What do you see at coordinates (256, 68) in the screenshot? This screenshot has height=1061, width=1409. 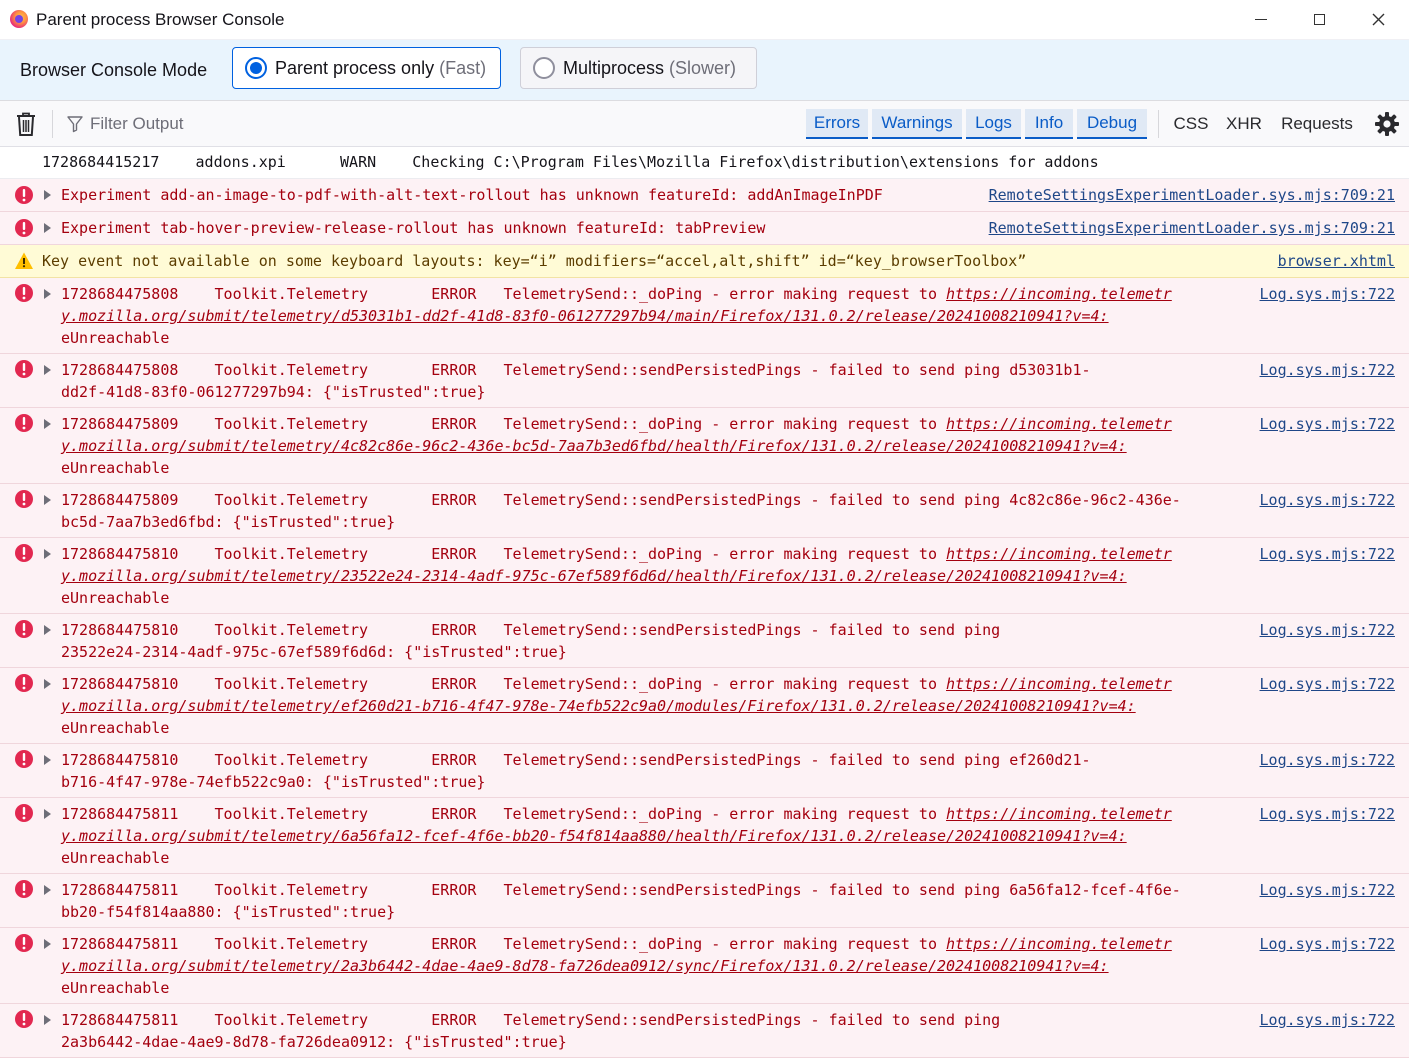 I see `radio-selected-icon` at bounding box center [256, 68].